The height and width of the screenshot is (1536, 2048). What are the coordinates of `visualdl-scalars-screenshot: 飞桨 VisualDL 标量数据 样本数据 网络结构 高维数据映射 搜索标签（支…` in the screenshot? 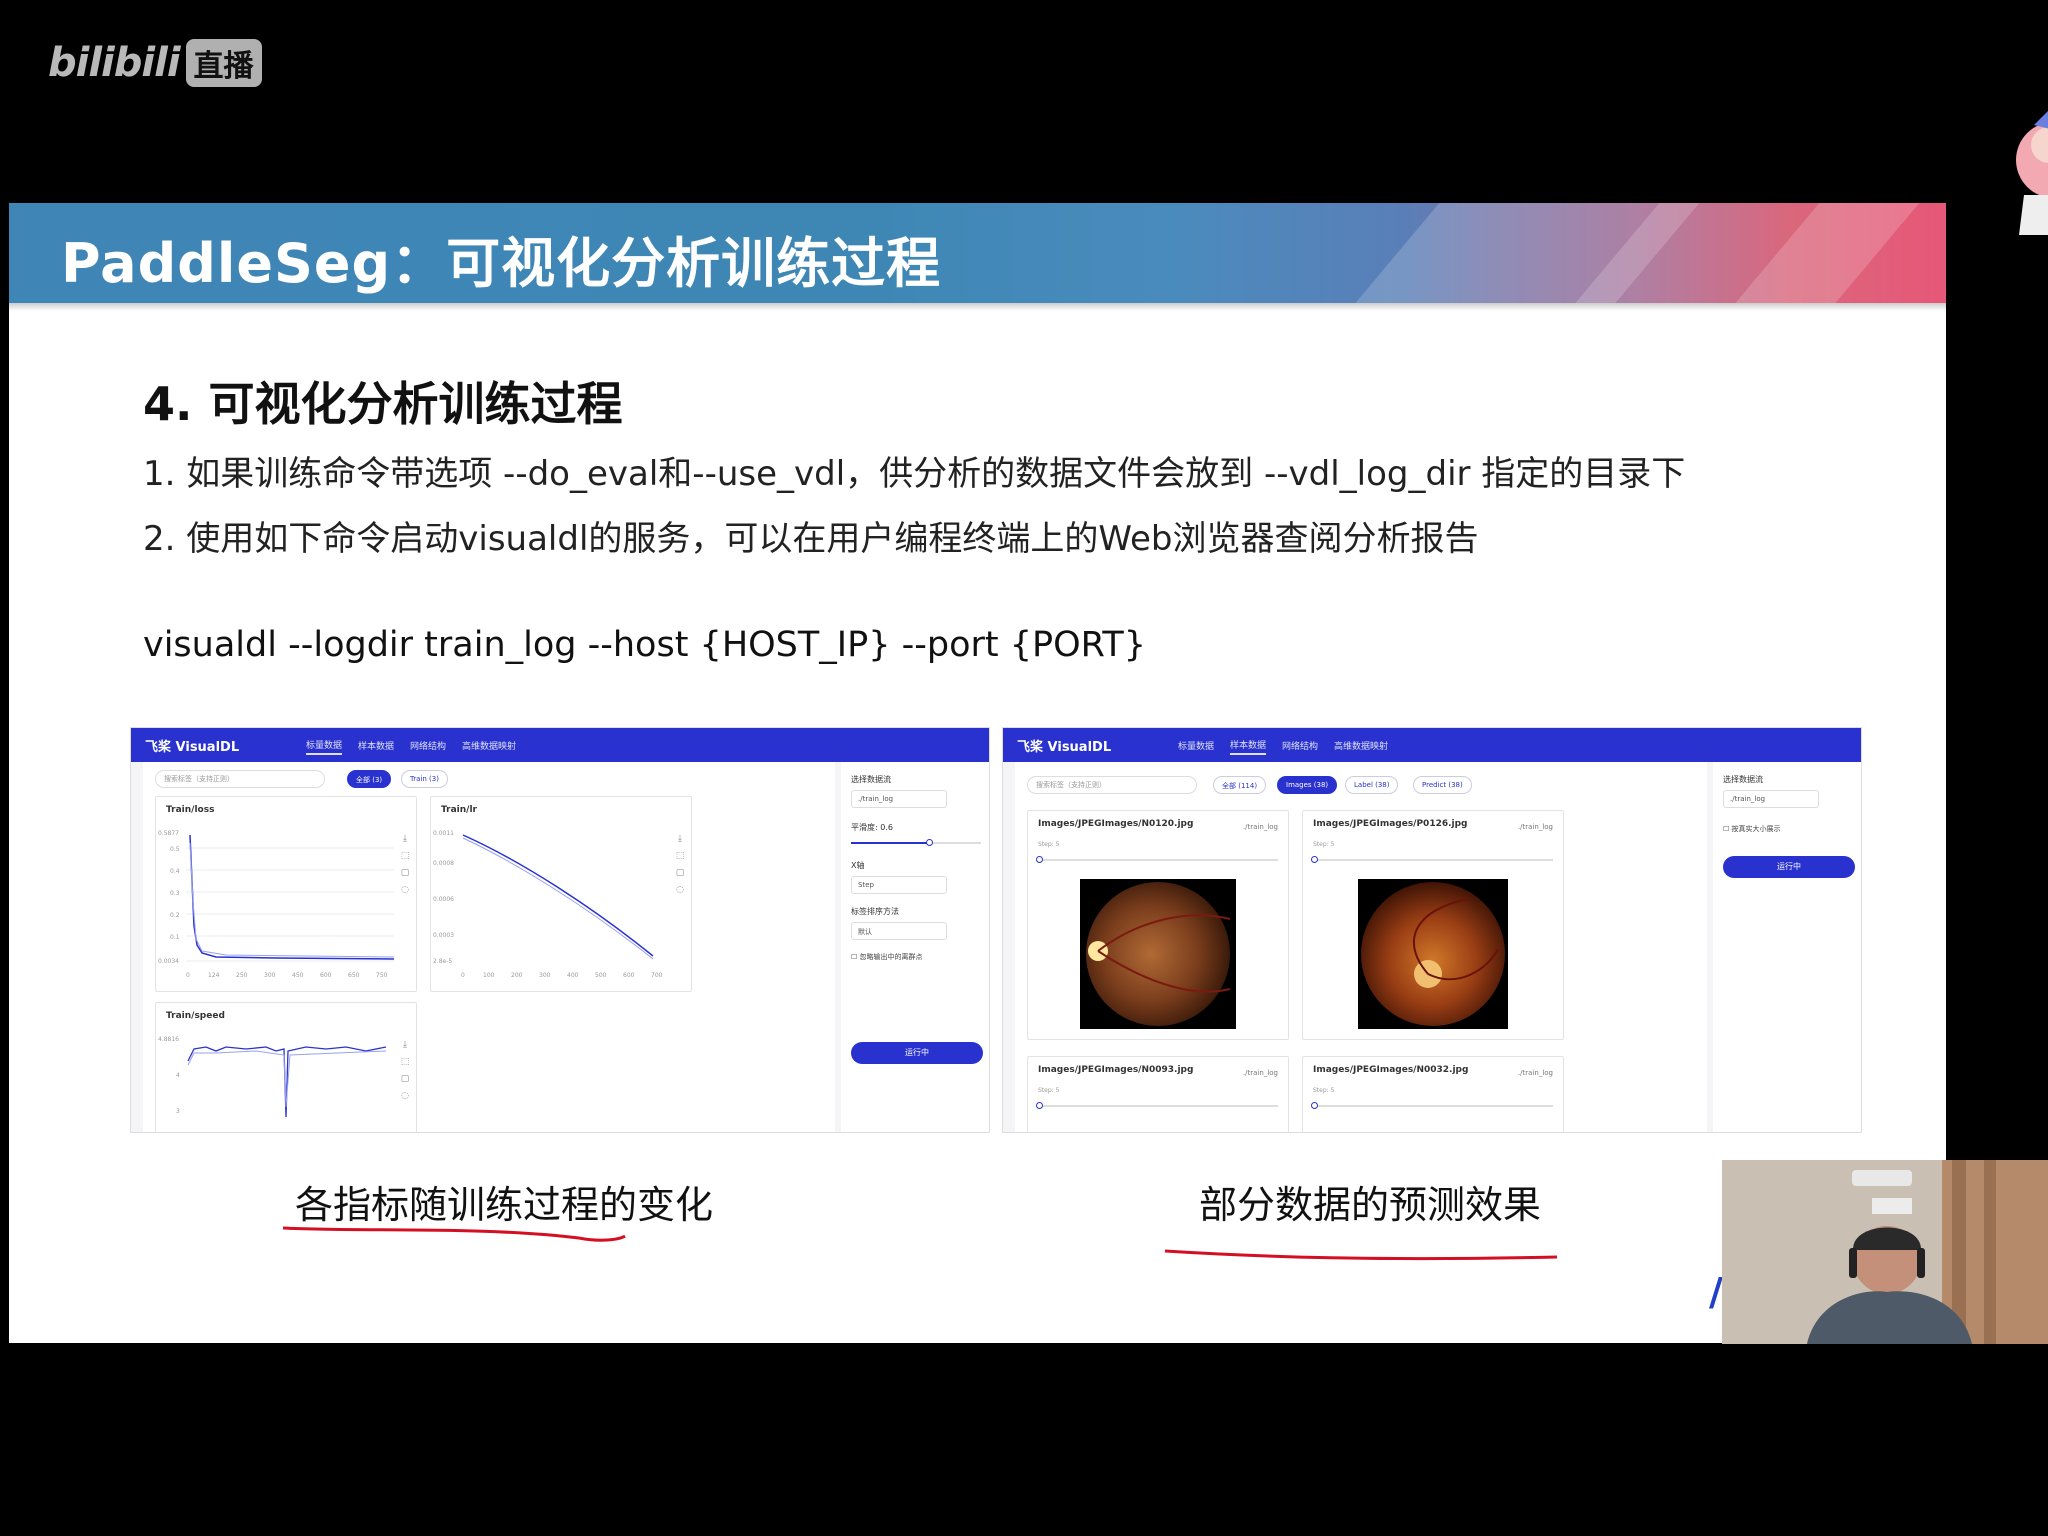 It's located at (560, 930).